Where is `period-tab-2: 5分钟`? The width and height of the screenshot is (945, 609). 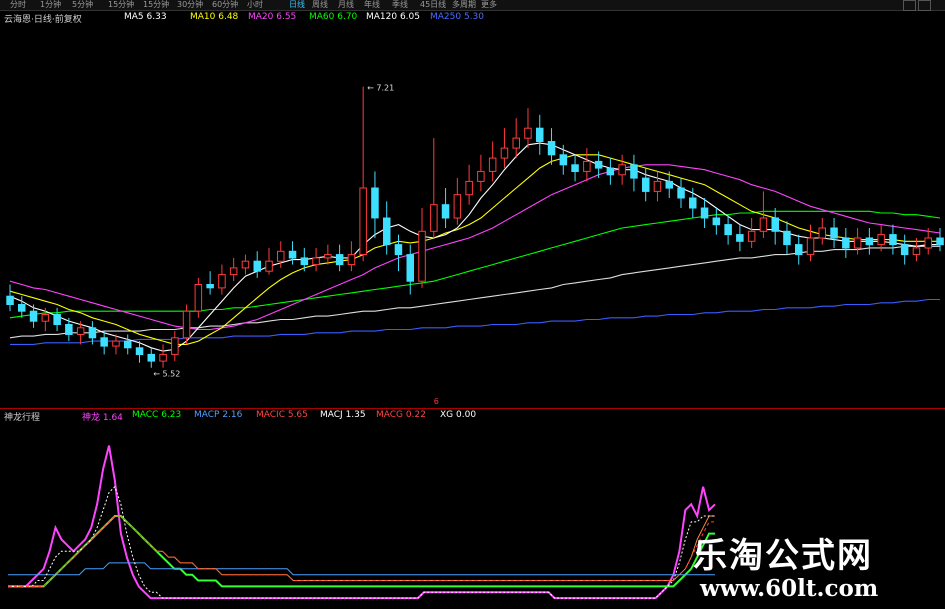
period-tab-2: 5分钟 is located at coordinates (82, 5).